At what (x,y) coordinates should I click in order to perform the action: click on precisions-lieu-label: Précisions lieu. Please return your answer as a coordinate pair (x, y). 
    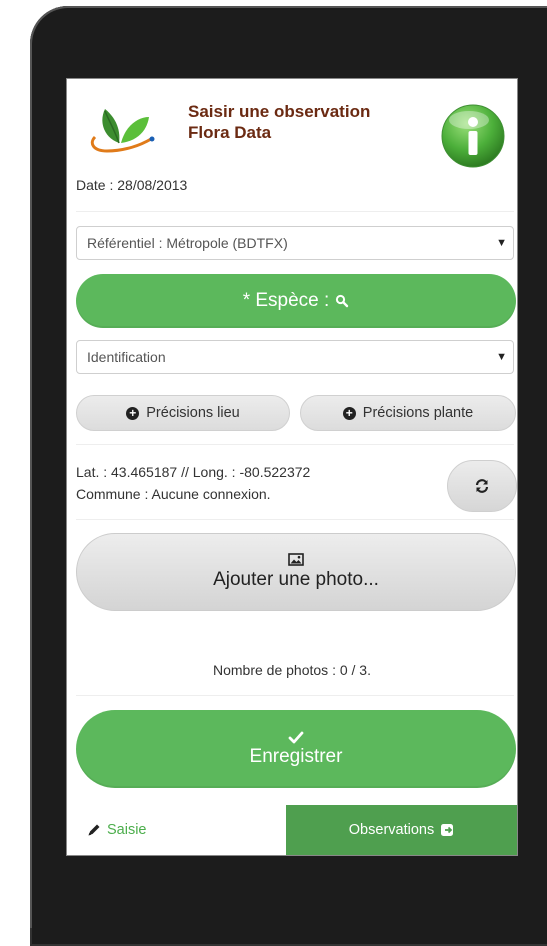
    Looking at the image, I should click on (193, 413).